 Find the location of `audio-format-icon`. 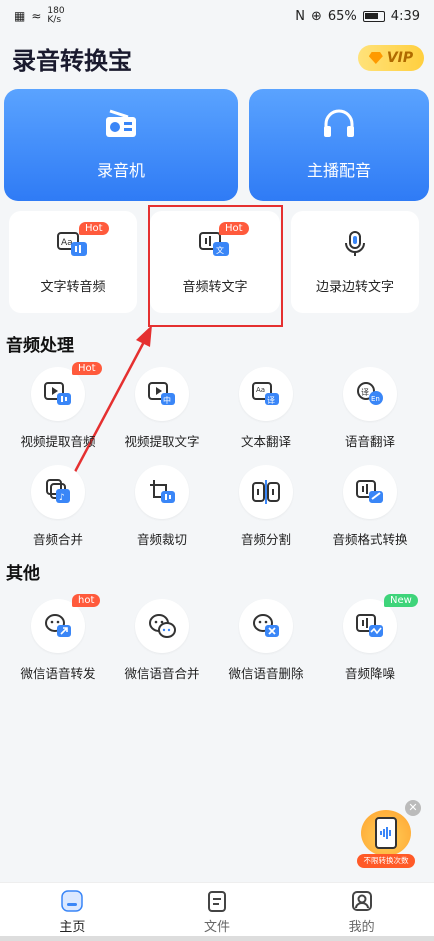

audio-format-icon is located at coordinates (369, 491).